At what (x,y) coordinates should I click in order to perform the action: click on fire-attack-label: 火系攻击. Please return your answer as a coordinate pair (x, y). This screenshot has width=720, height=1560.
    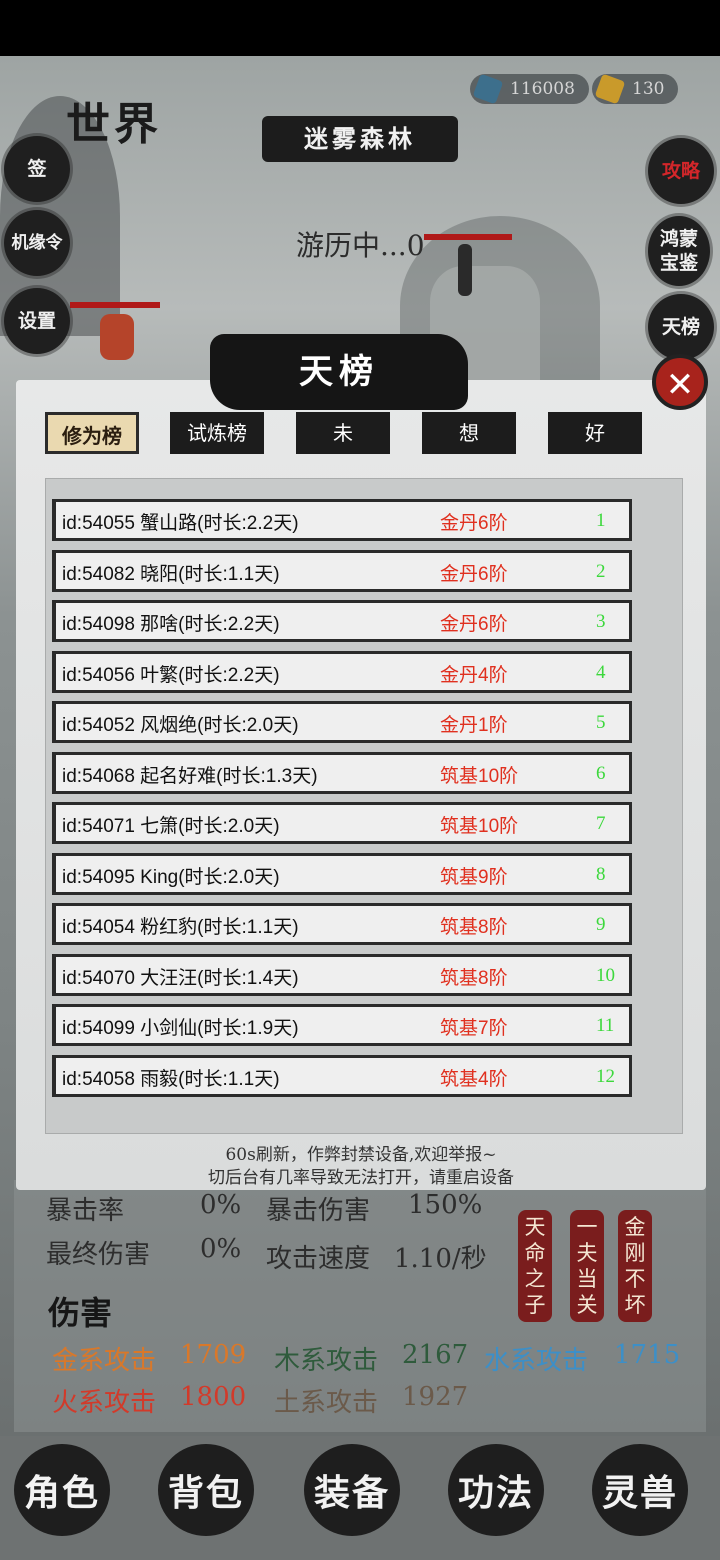
    Looking at the image, I should click on (104, 1403).